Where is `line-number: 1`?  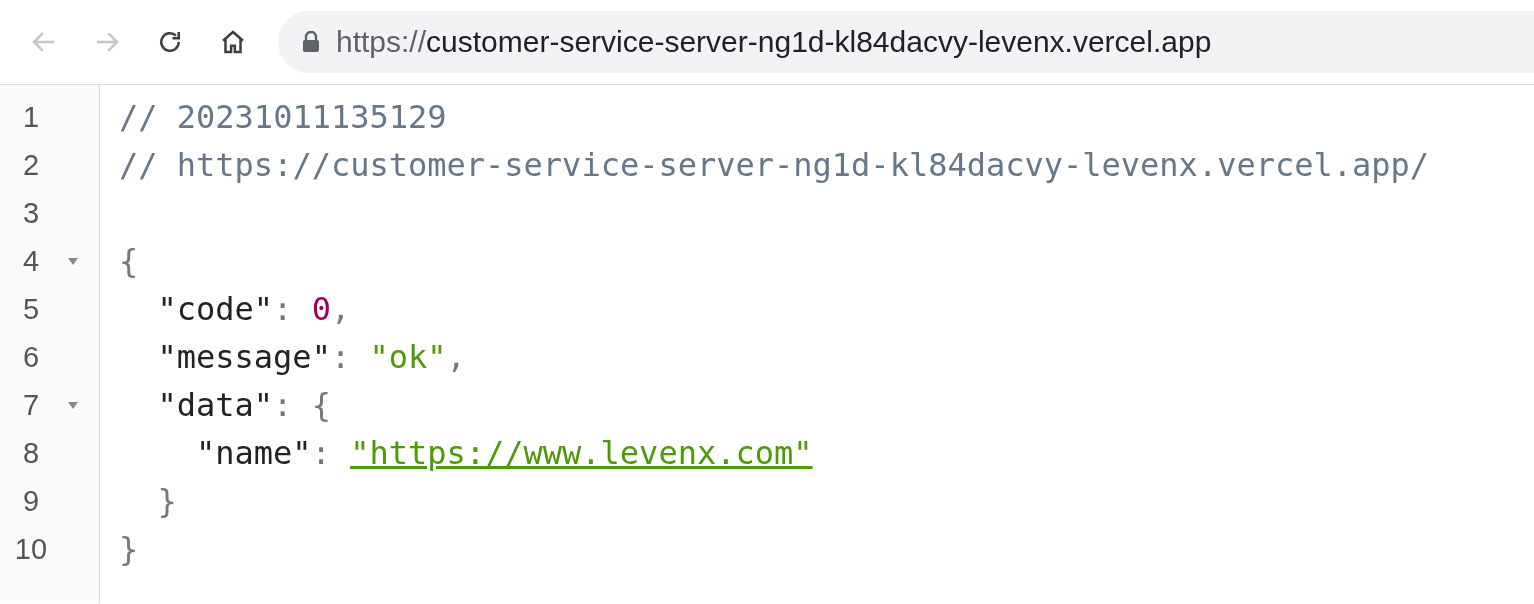
line-number: 1 is located at coordinates (31, 117).